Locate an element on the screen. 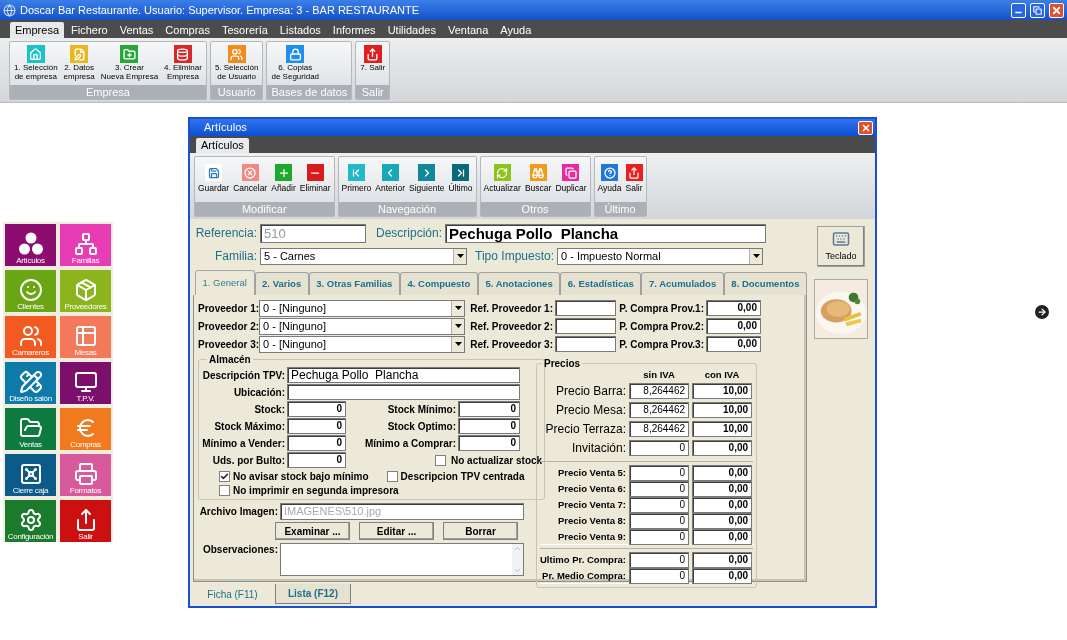 This screenshot has width=1067, height=640. tab: 3. Otras Familias is located at coordinates (354, 283).